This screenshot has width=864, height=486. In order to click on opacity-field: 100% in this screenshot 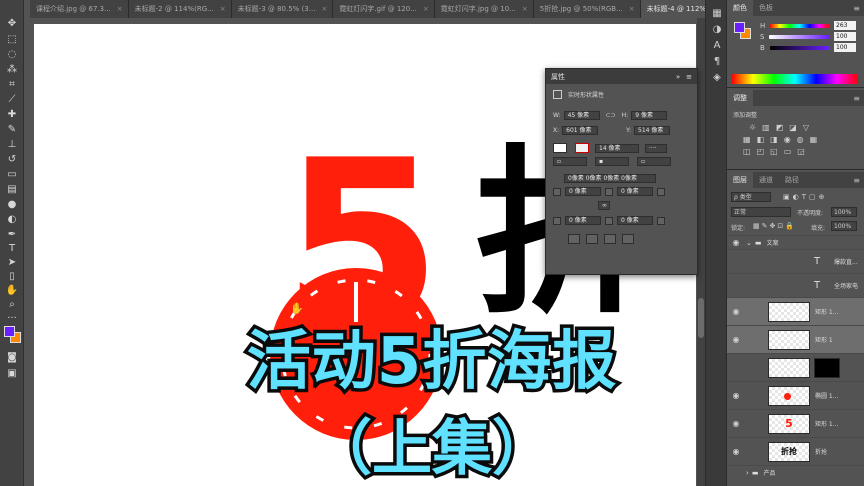, I will do `click(844, 212)`.